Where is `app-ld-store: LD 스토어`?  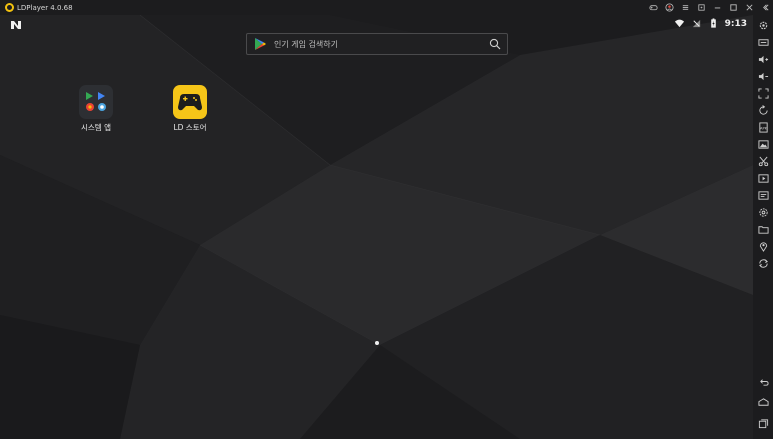 app-ld-store: LD 스토어 is located at coordinates (190, 109).